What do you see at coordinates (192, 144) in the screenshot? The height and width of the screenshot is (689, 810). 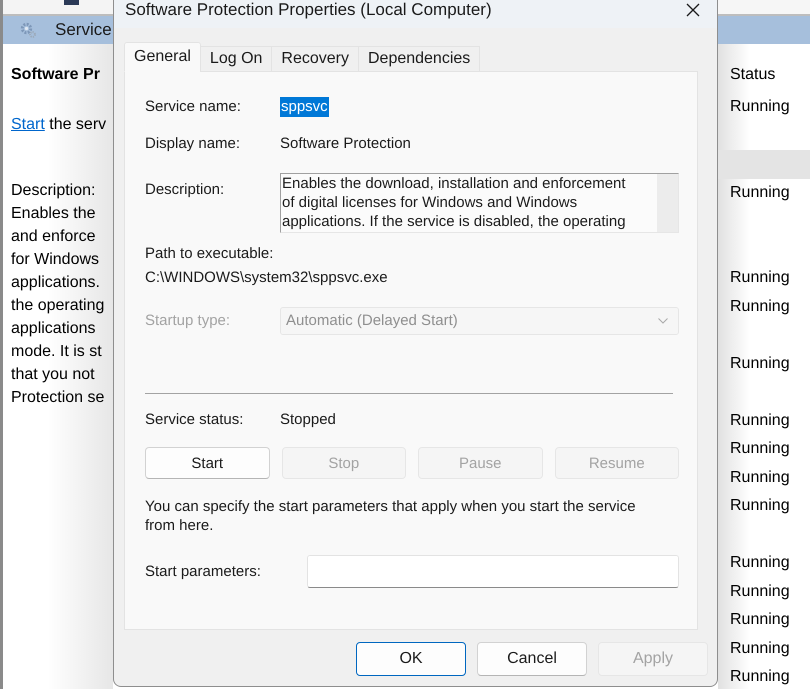 I see `field-label: Display name:` at bounding box center [192, 144].